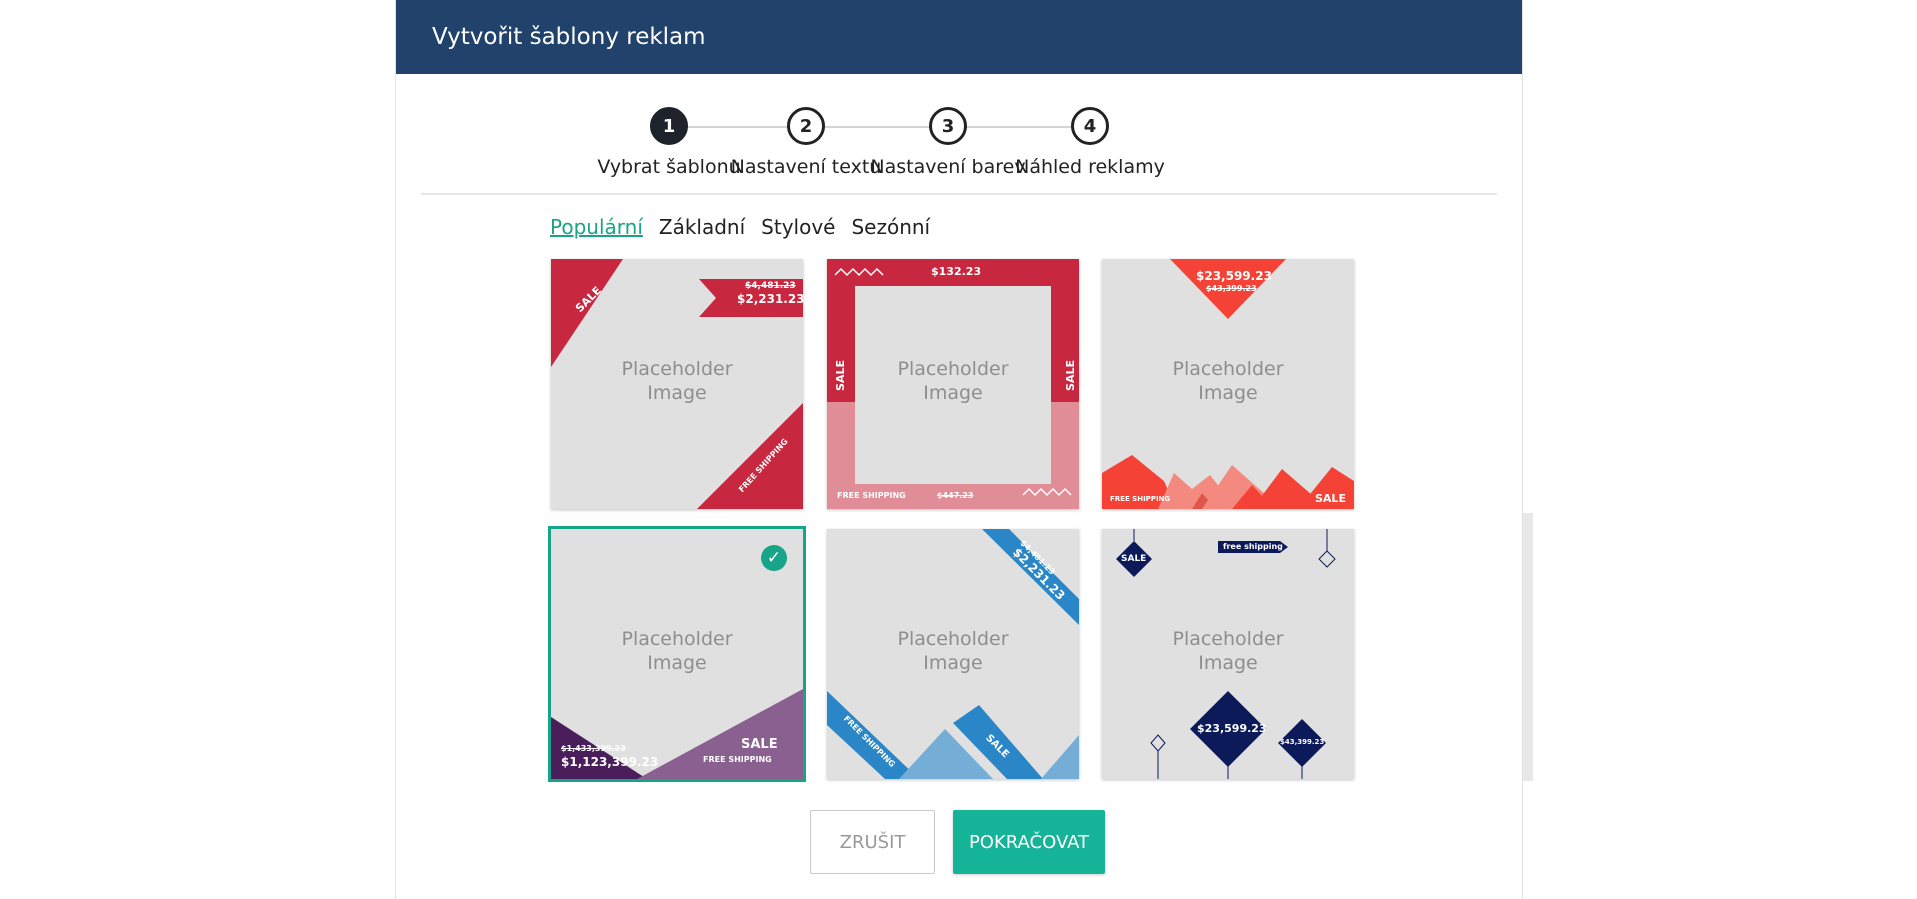  What do you see at coordinates (770, 299) in the screenshot?
I see `price: $2,231.23` at bounding box center [770, 299].